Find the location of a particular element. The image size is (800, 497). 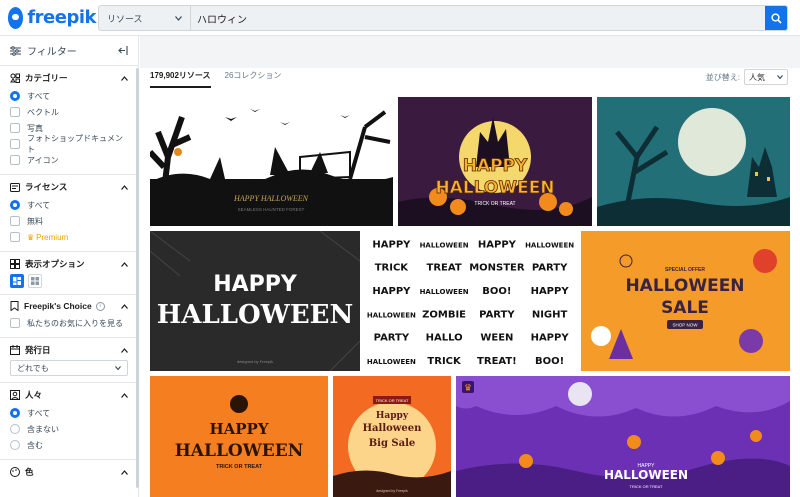

choice-option: 私たちのお気に入りを見る is located at coordinates (69, 323).